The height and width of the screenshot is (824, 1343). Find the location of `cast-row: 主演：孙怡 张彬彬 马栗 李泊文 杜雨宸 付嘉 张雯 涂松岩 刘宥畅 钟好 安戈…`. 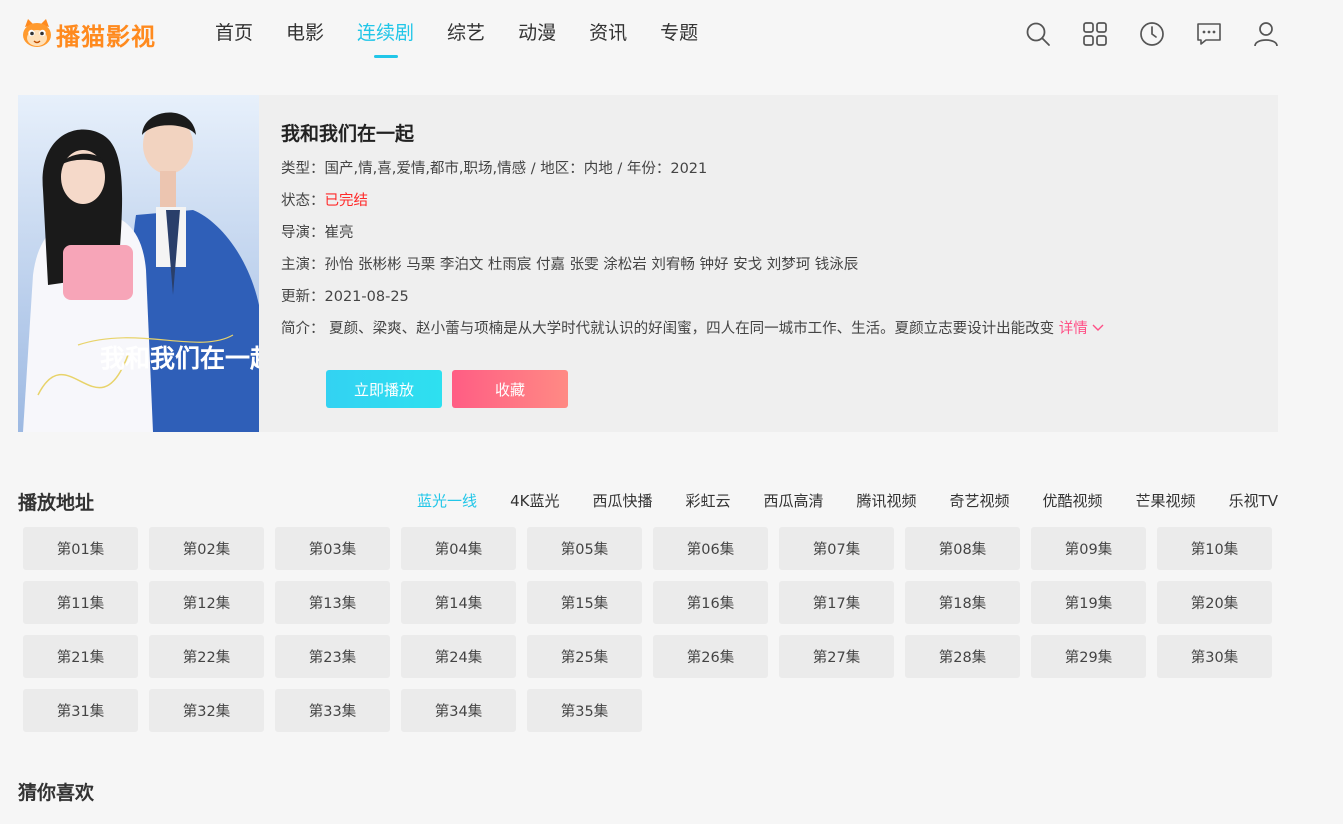

cast-row: 主演：孙怡 张彬彬 马栗 李泊文 杜雨宸 付嘉 张雯 涂松岩 刘宥畅 钟好 安戈… is located at coordinates (570, 265).